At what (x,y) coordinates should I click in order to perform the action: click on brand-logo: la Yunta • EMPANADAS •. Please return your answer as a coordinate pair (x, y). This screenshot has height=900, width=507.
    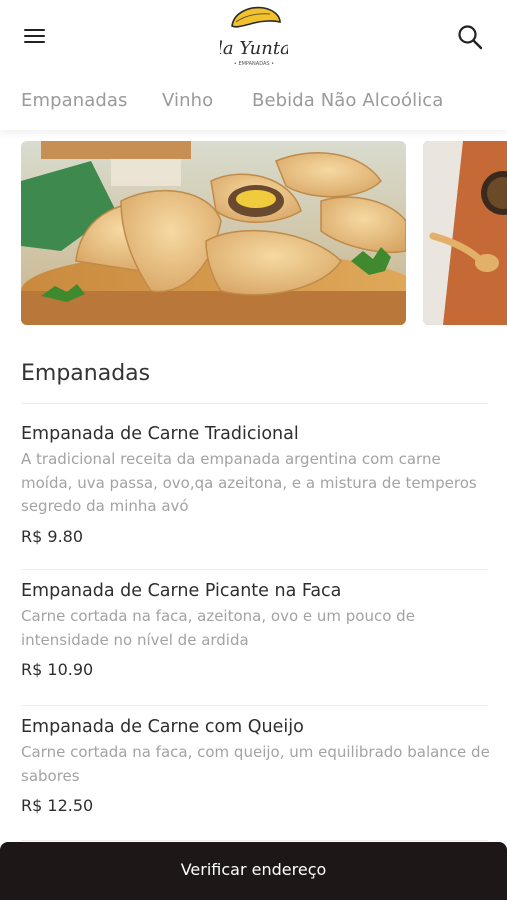
    Looking at the image, I should click on (254, 37).